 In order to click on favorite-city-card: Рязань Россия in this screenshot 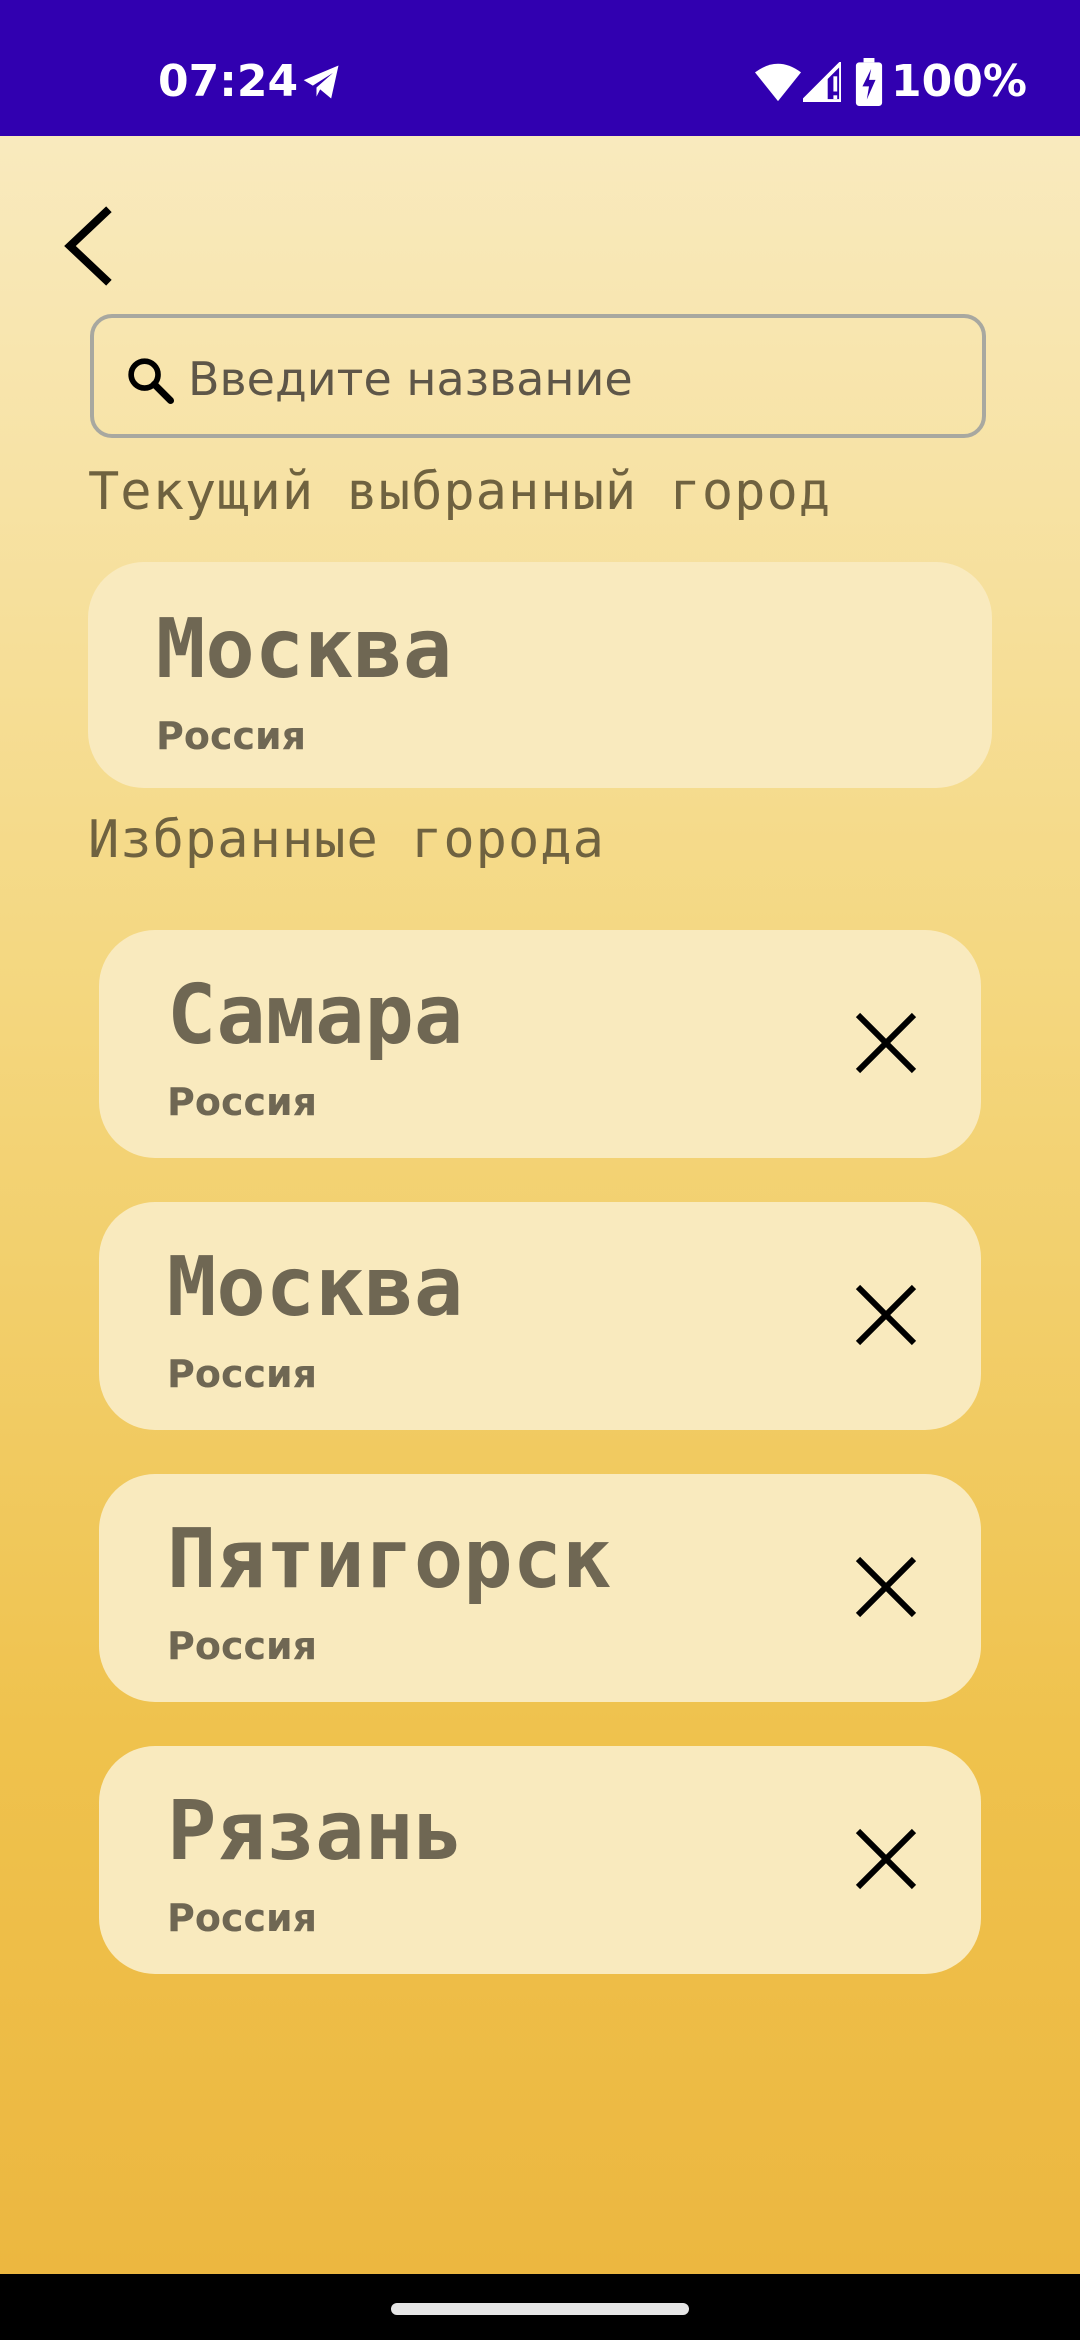, I will do `click(540, 1860)`.